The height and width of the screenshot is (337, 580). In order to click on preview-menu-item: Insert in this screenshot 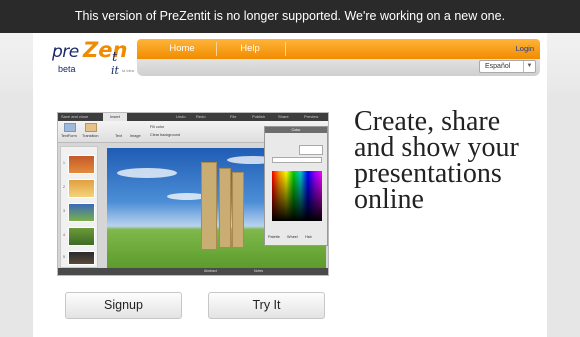, I will do `click(115, 117)`.